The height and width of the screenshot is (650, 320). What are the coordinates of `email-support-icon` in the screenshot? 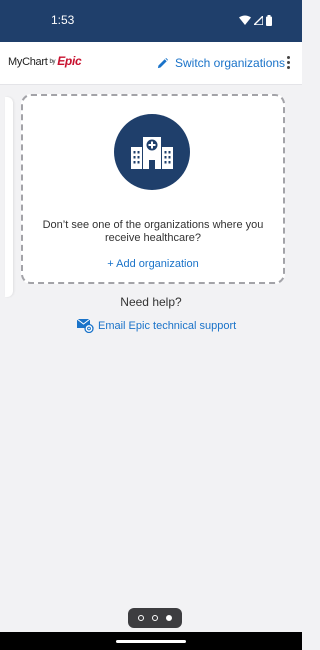 It's located at (85, 326).